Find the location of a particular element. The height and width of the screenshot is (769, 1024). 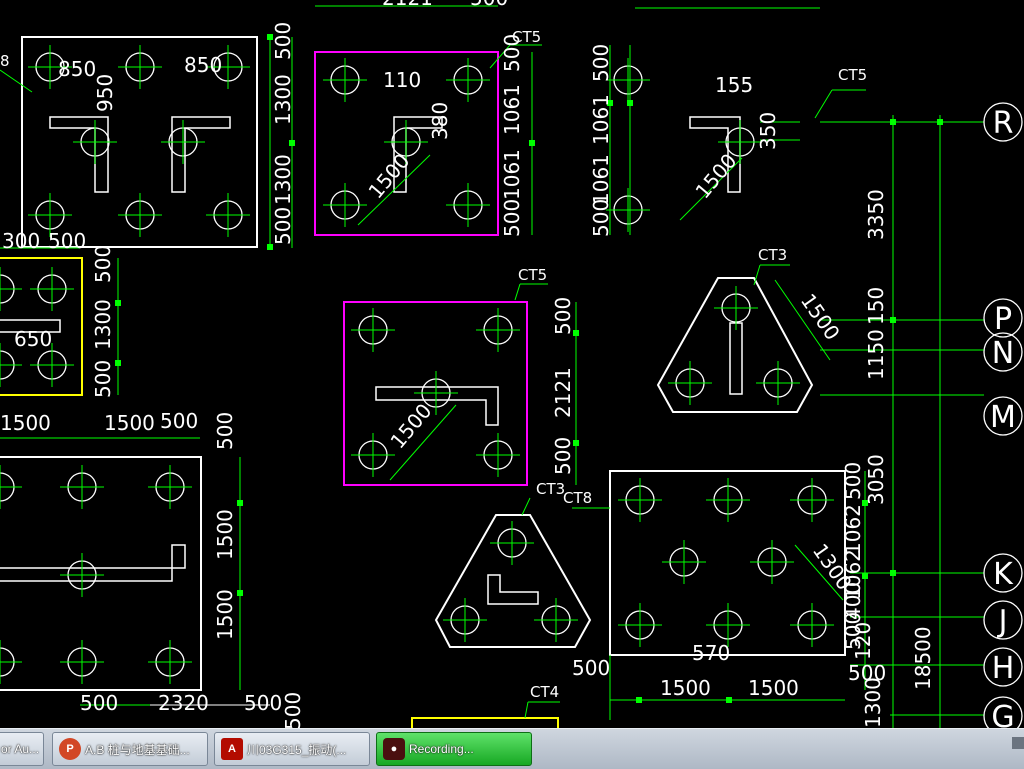

dimension-label: 110 is located at coordinates (402, 80).